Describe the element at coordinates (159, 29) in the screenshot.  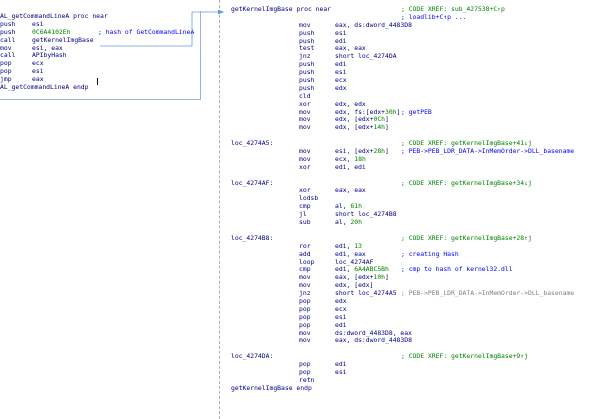
I see `xref-arrow-line` at that location.